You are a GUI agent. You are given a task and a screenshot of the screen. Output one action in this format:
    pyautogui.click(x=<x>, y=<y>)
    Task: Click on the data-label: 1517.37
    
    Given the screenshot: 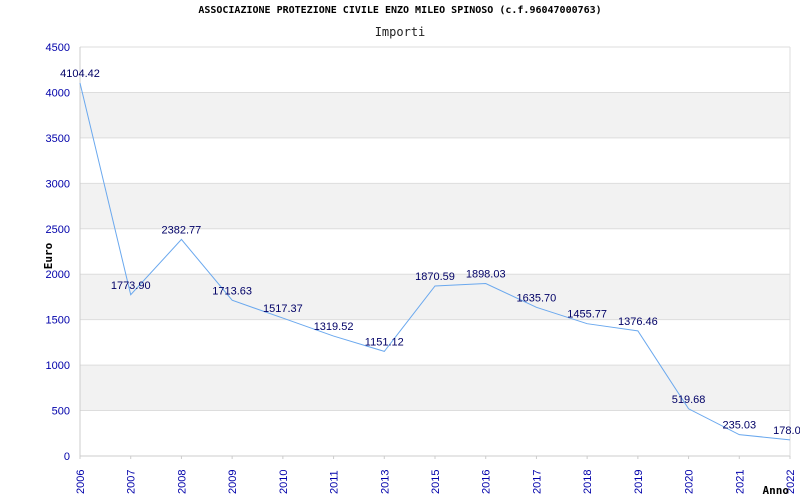 What is the action you would take?
    pyautogui.click(x=283, y=309)
    